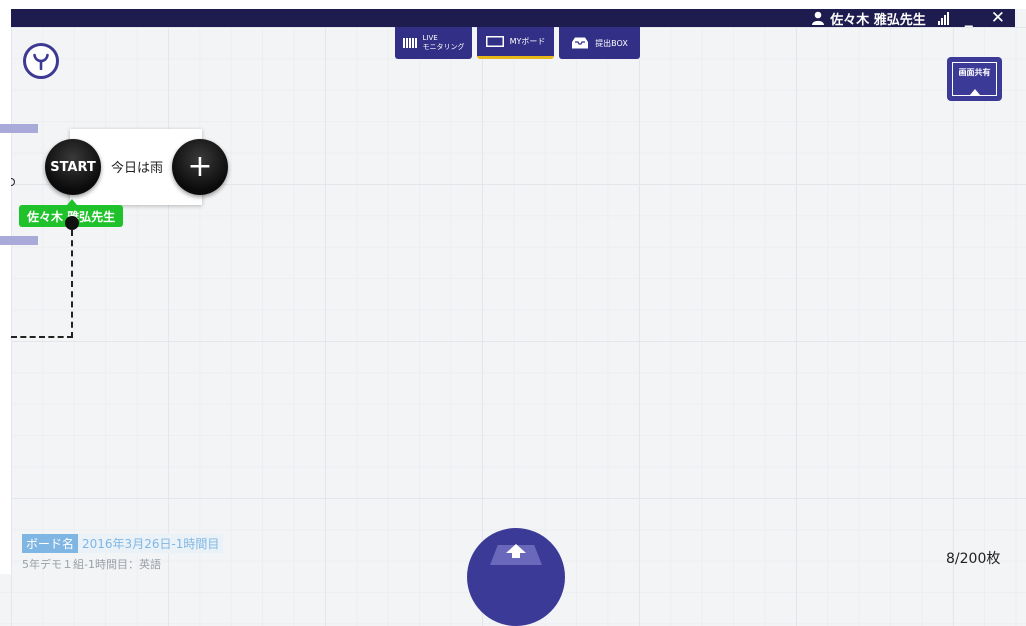 The image size is (1026, 626). I want to click on connector-handle, so click(72, 223).